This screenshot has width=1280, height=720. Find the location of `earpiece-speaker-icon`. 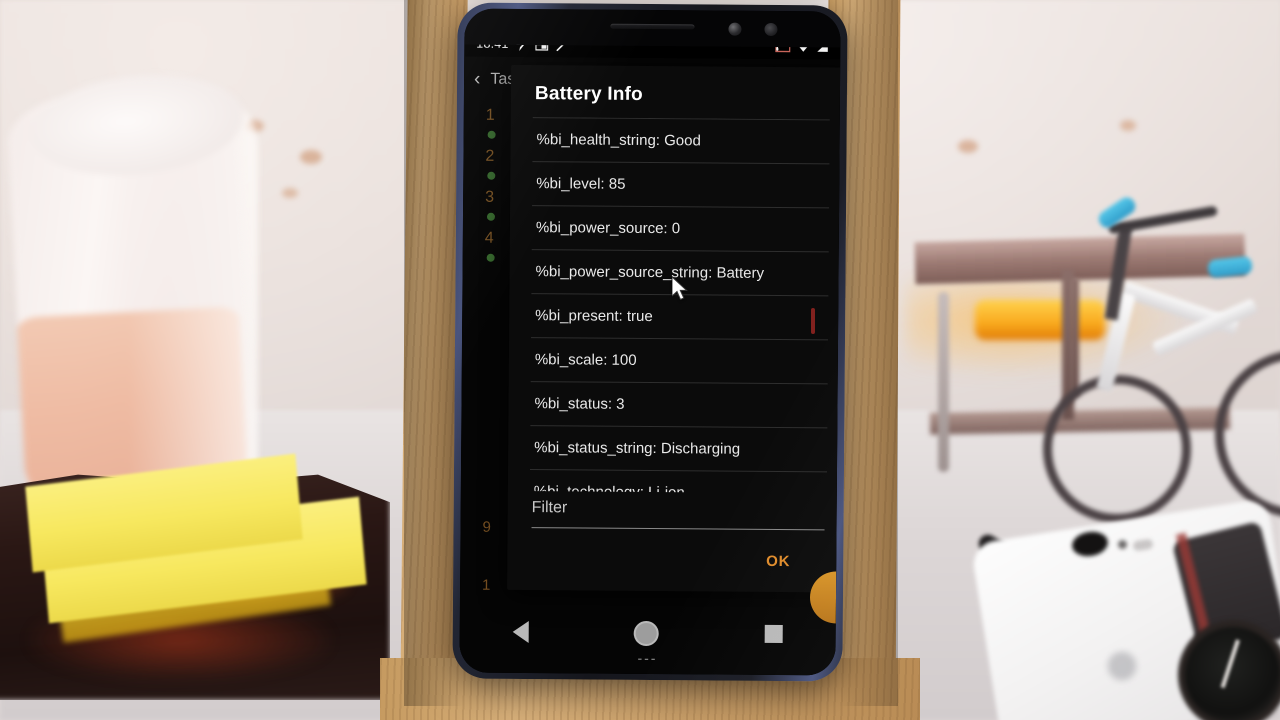

earpiece-speaker-icon is located at coordinates (652, 26).